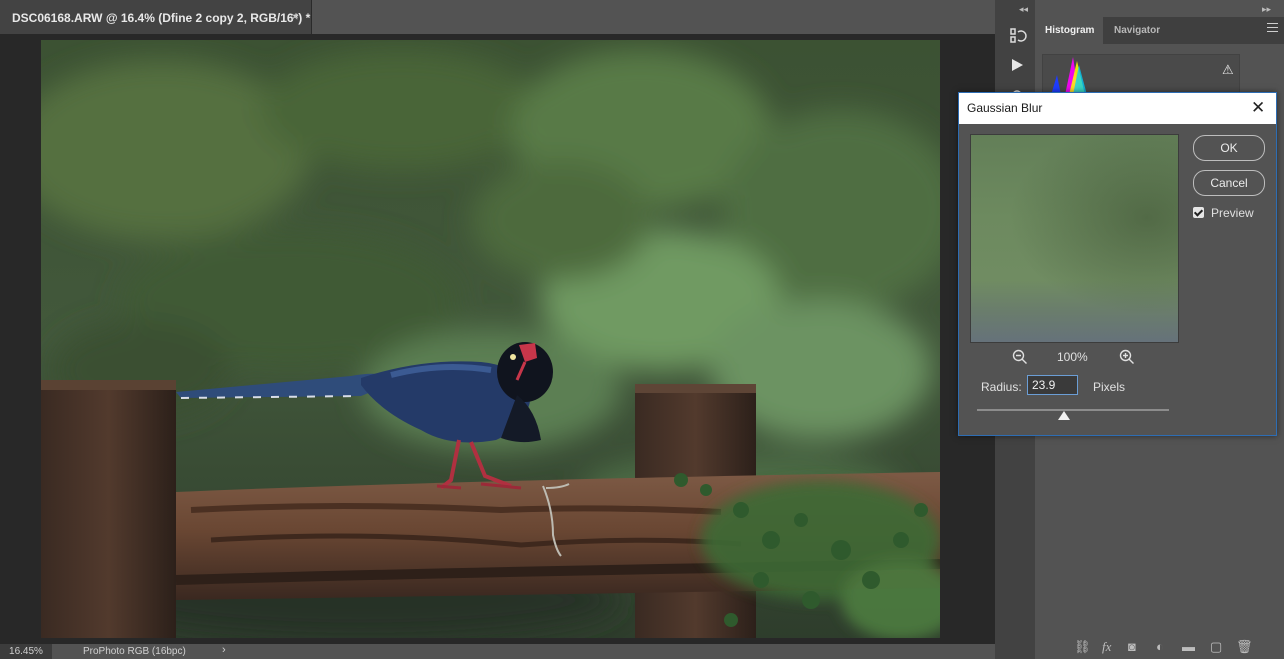 The width and height of the screenshot is (1284, 659). Describe the element at coordinates (1232, 213) in the screenshot. I see `preview-checkbox-label: Preview` at that location.